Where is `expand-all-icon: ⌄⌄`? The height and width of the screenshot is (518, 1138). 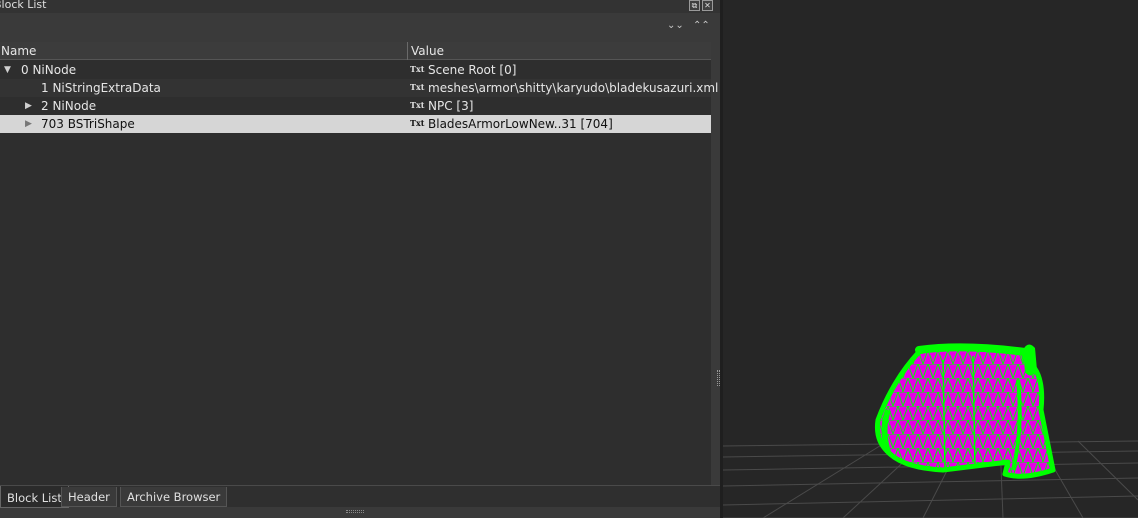 expand-all-icon: ⌄⌄ is located at coordinates (675, 29).